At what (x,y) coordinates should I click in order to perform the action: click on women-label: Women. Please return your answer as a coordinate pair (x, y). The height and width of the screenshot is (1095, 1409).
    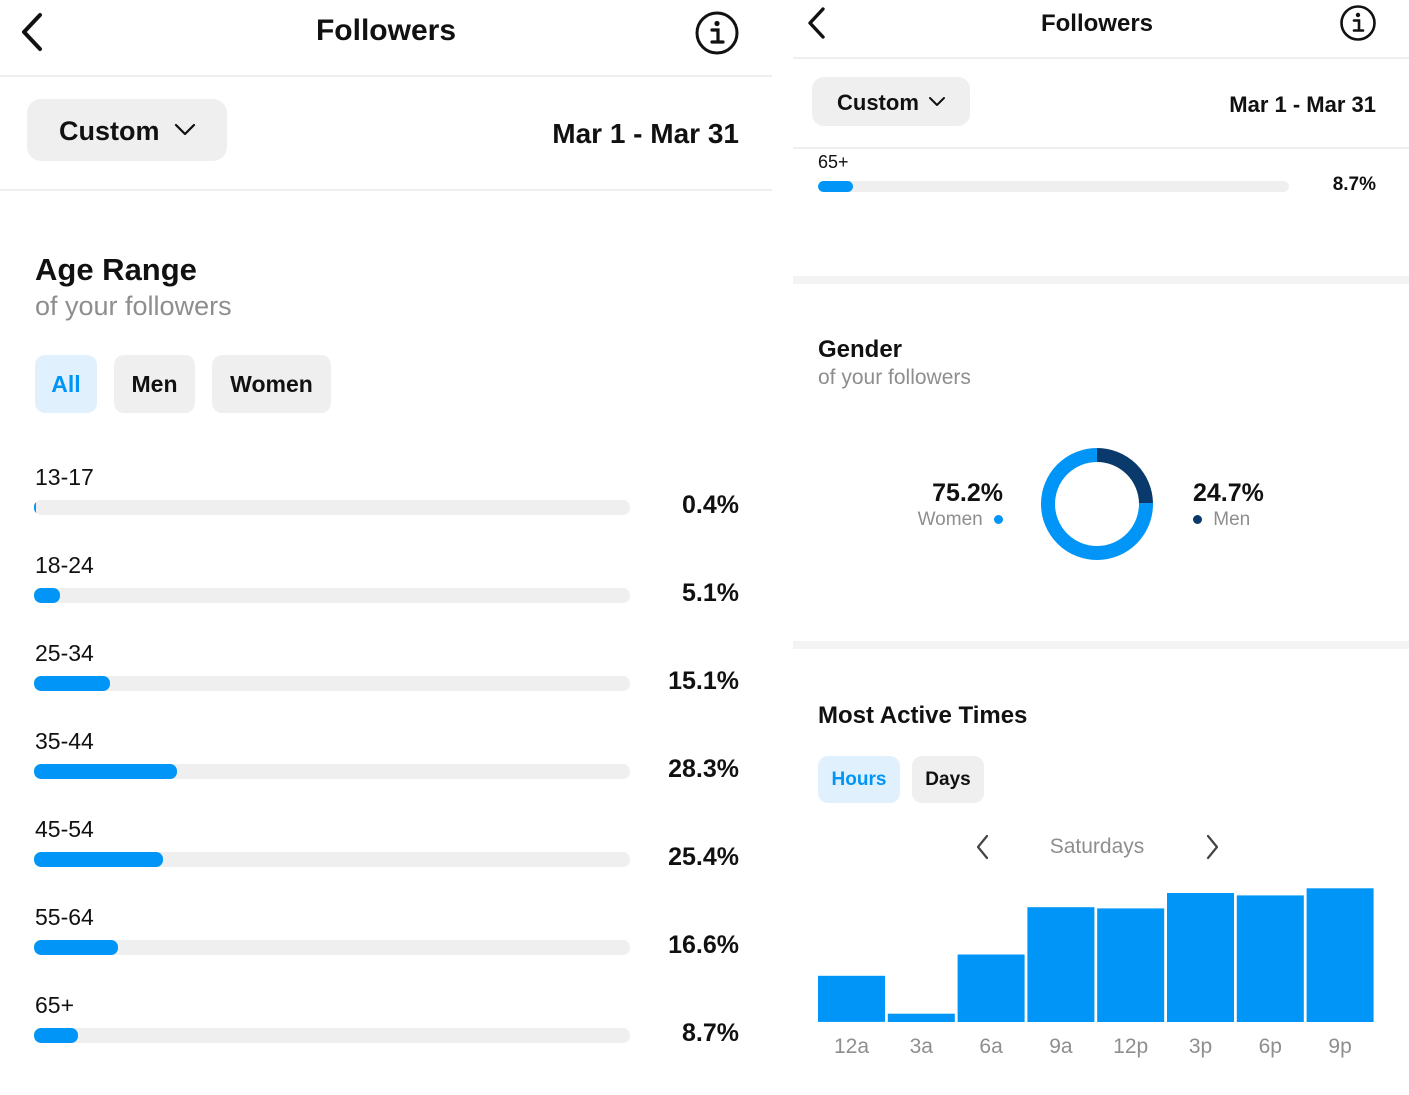
    Looking at the image, I should click on (950, 519).